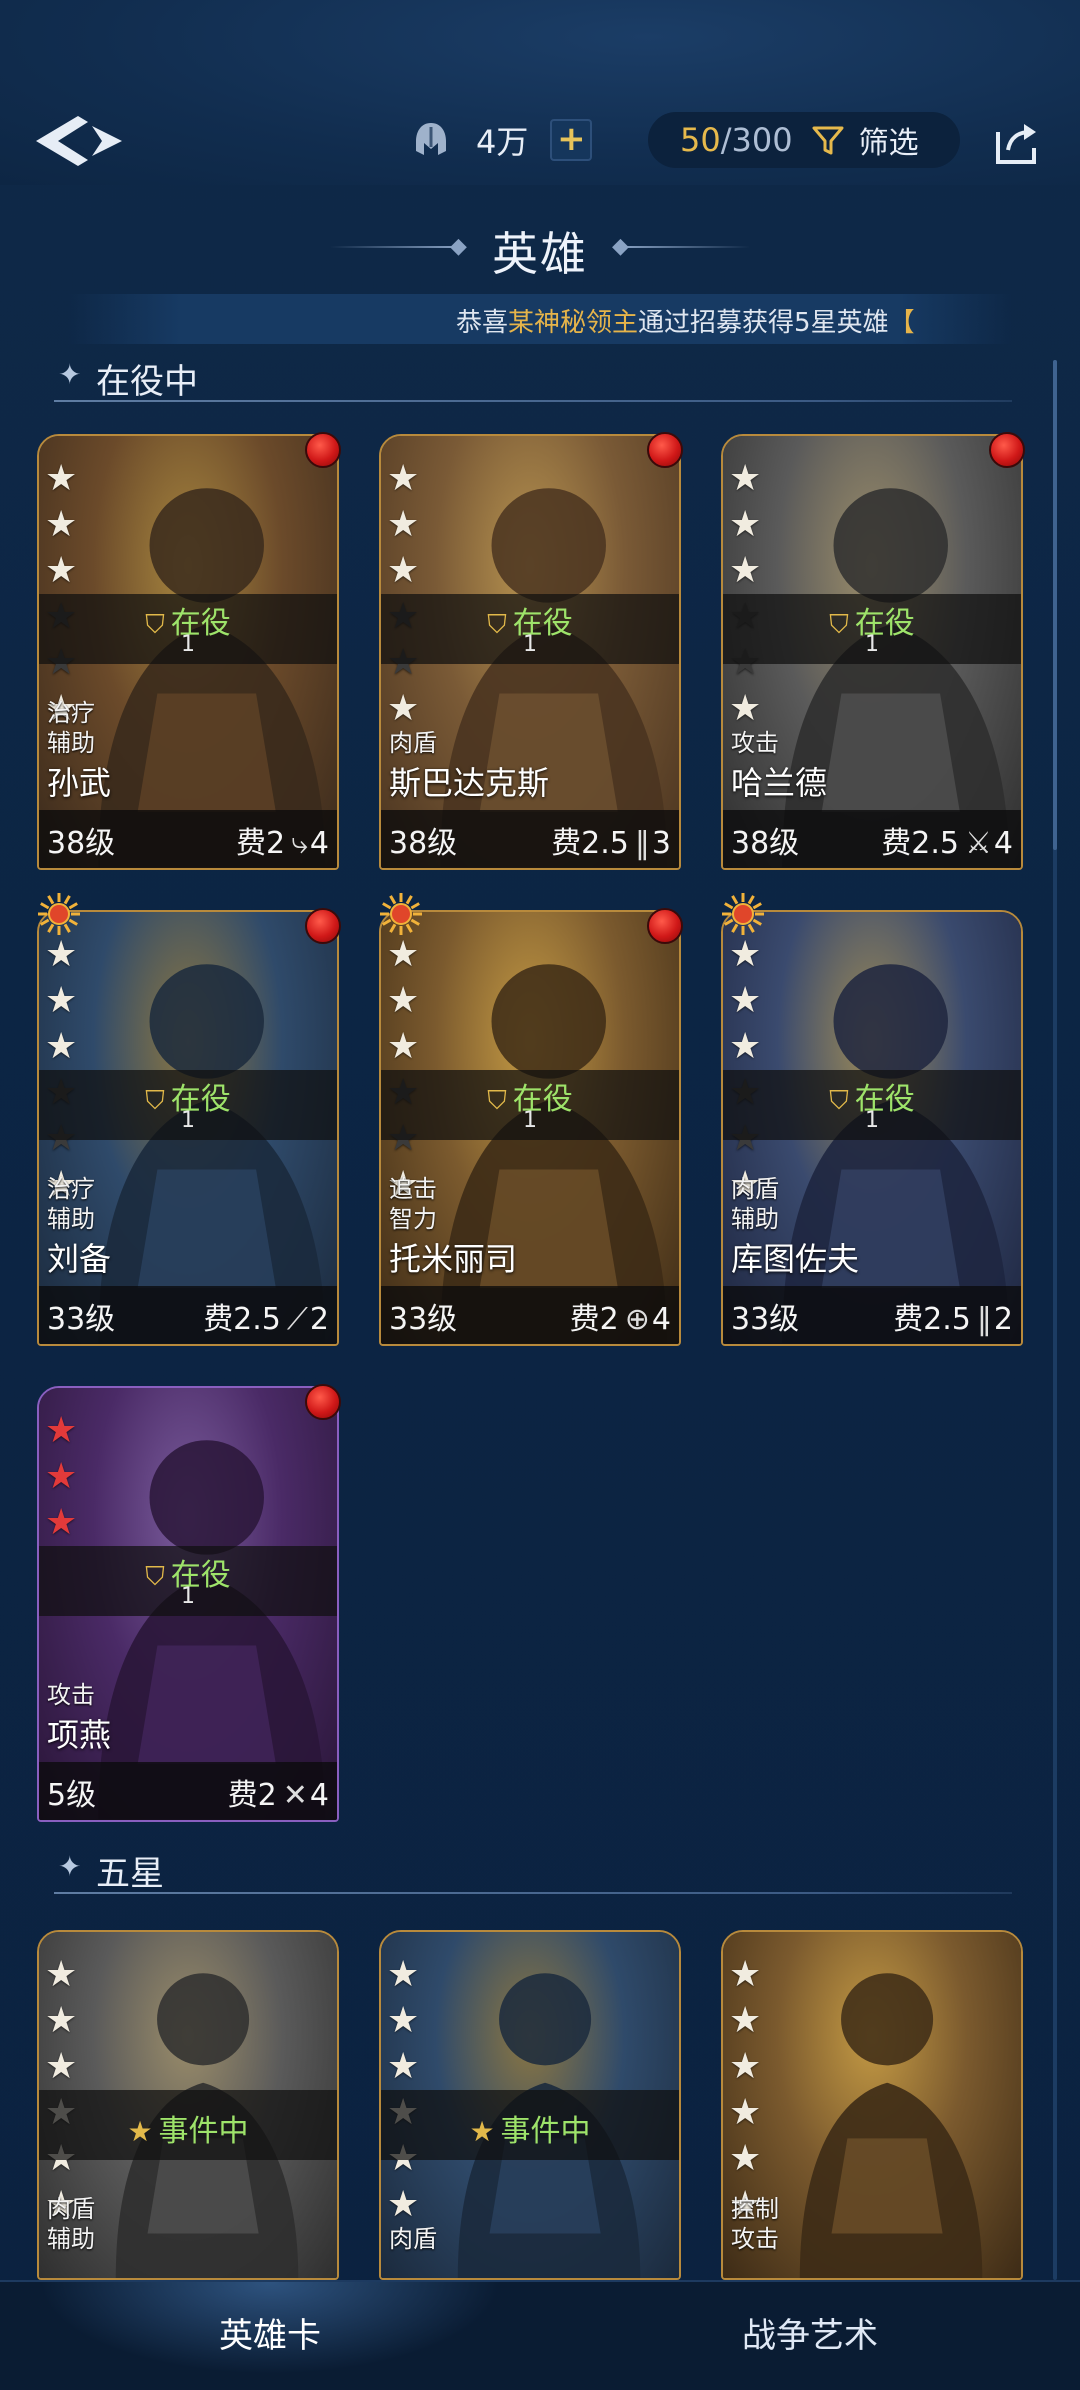 Image resolution: width=1080 pixels, height=2390 pixels. What do you see at coordinates (889, 140) in the screenshot?
I see `filter-button: 筛选` at bounding box center [889, 140].